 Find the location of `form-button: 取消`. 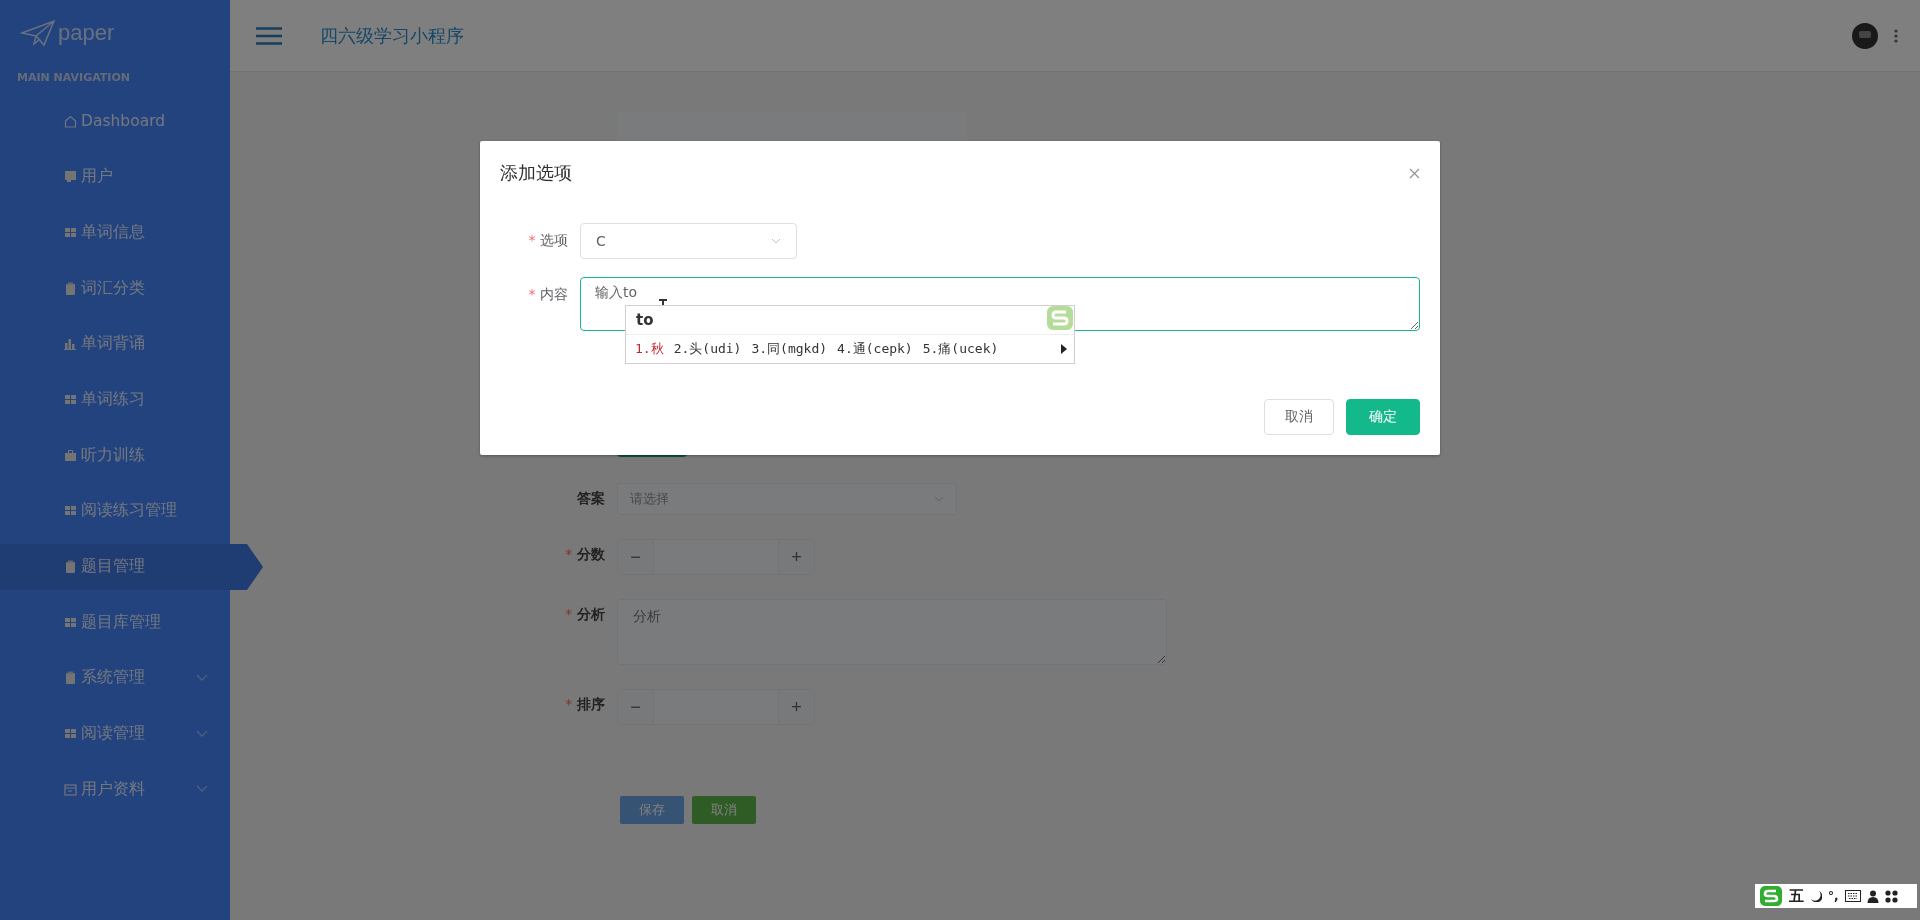

form-button: 取消 is located at coordinates (724, 810).